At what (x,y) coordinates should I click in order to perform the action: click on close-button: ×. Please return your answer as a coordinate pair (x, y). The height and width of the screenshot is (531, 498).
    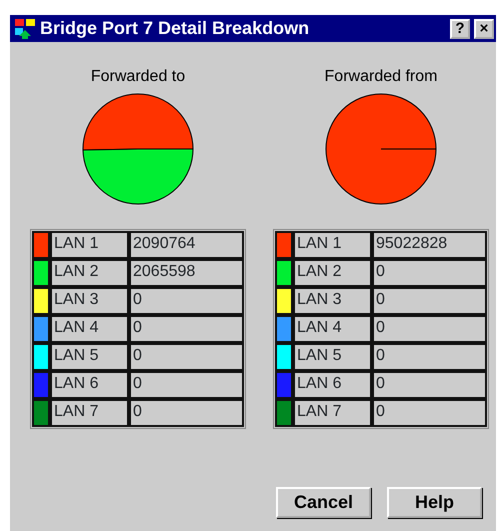
    Looking at the image, I should click on (484, 28).